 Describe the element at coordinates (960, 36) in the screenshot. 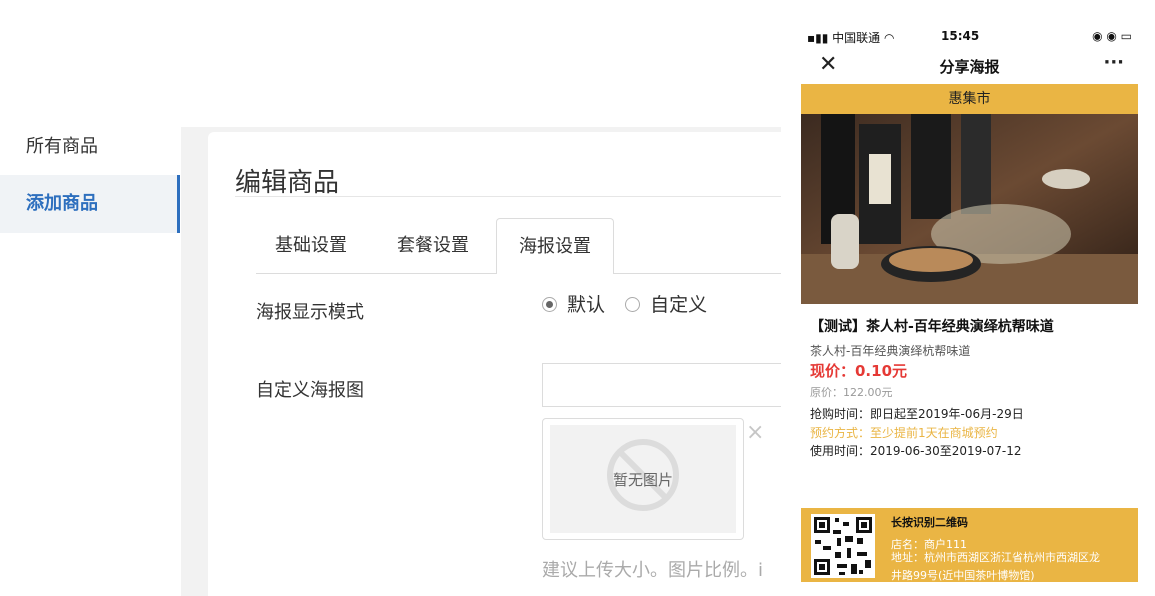

I see `status-time: 15:45` at that location.